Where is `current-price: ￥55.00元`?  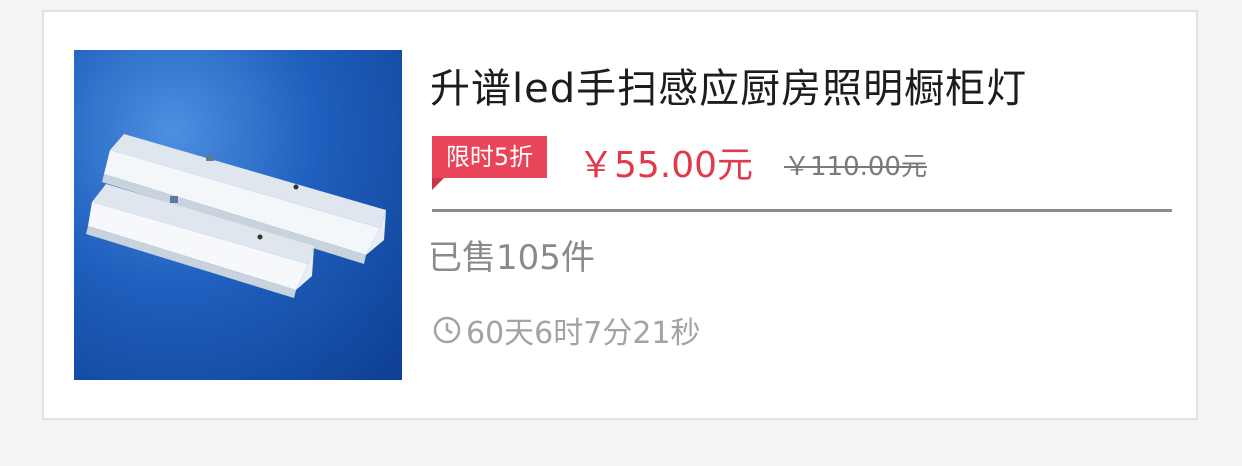 current-price: ￥55.00元 is located at coordinates (666, 165).